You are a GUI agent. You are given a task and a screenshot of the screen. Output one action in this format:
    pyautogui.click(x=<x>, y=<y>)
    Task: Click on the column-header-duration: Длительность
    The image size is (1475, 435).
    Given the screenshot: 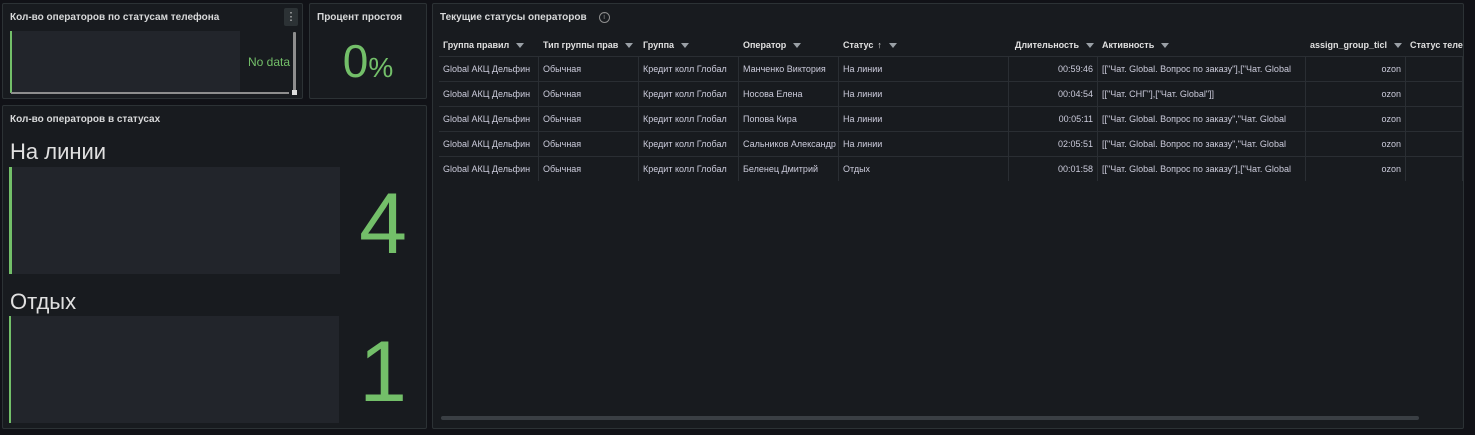 What is the action you would take?
    pyautogui.click(x=1053, y=45)
    